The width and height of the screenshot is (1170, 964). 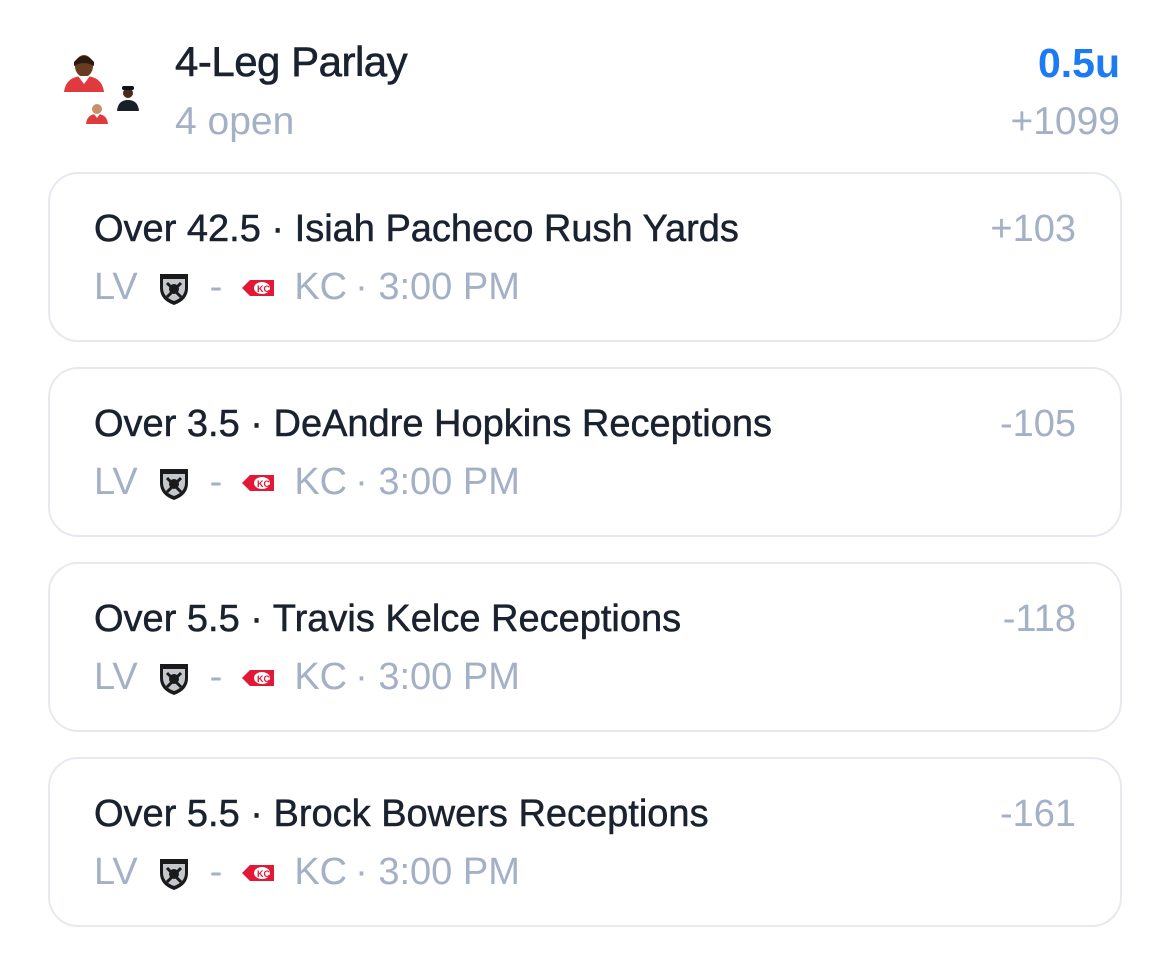 I want to click on leg-title: Over 42.5 · Isiah Pacheco Rush Yards, so click(x=416, y=229).